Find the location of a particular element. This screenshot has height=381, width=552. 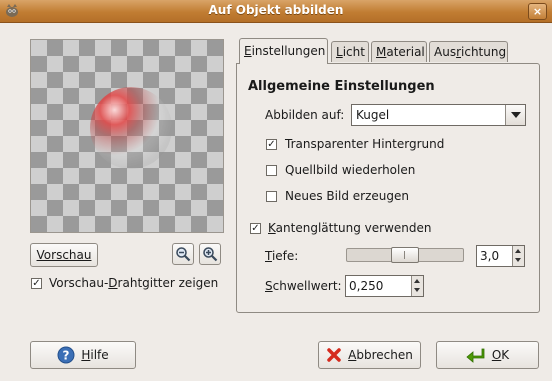

tab-einstellungen-mnemonic: E is located at coordinates (248, 51).